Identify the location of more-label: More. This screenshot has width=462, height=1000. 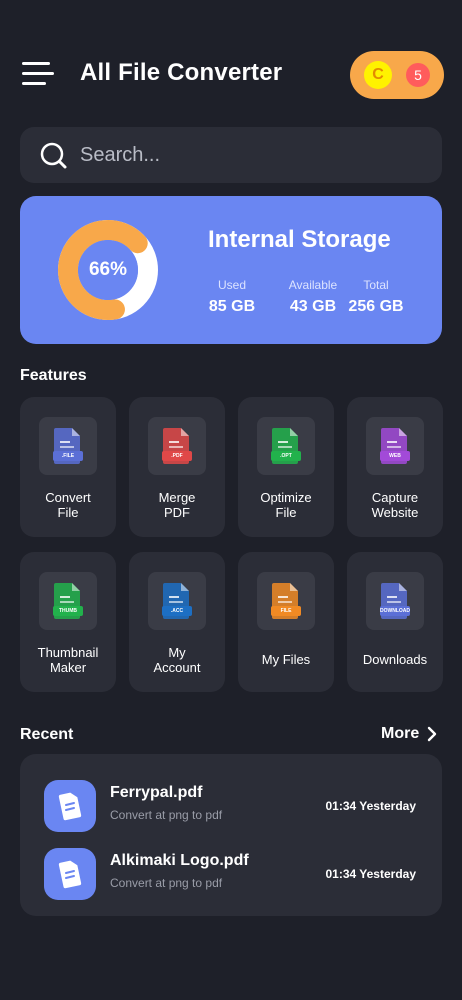
(400, 733).